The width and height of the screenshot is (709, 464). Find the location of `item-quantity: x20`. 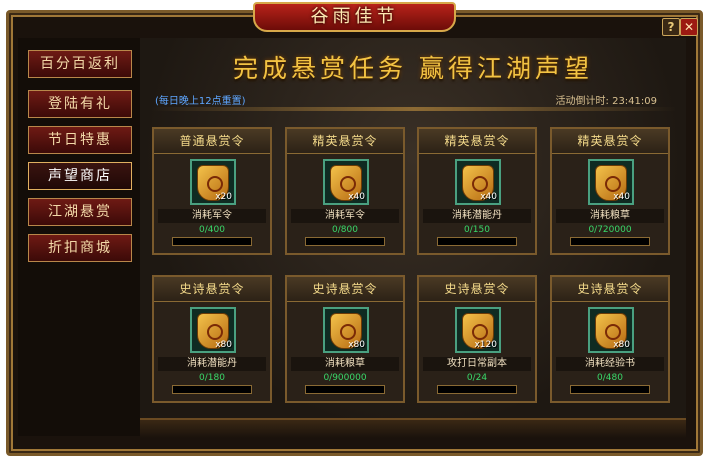

item-quantity: x20 is located at coordinates (223, 197).